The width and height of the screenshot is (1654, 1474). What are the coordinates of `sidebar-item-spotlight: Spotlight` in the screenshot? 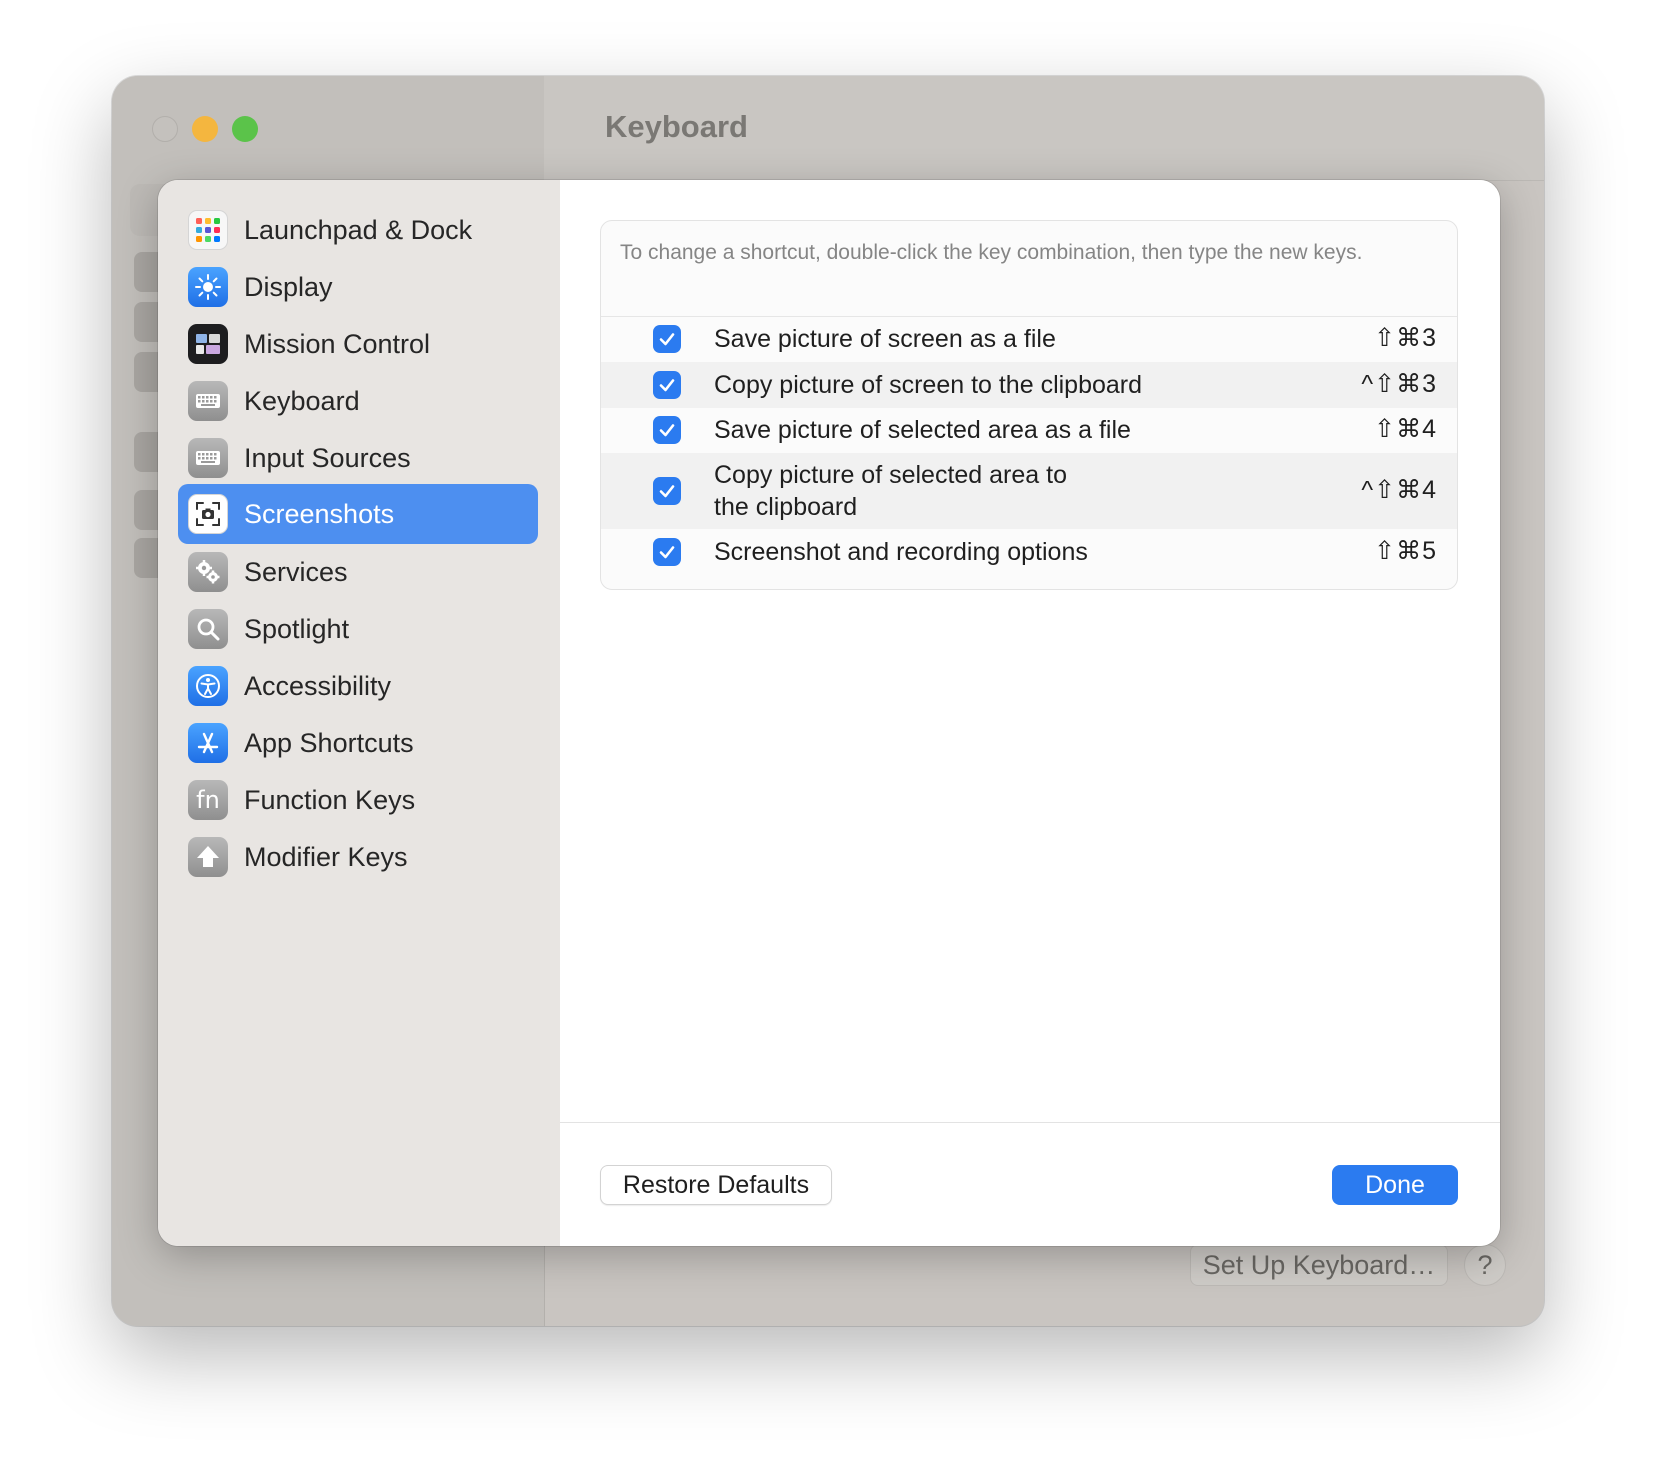 It's located at (358, 629).